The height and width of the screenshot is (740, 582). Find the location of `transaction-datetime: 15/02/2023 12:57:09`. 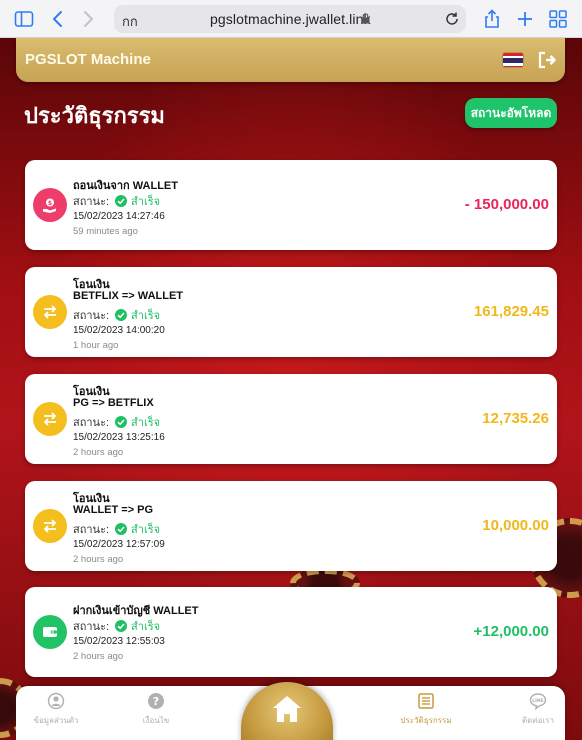

transaction-datetime: 15/02/2023 12:57:09 is located at coordinates (119, 544).